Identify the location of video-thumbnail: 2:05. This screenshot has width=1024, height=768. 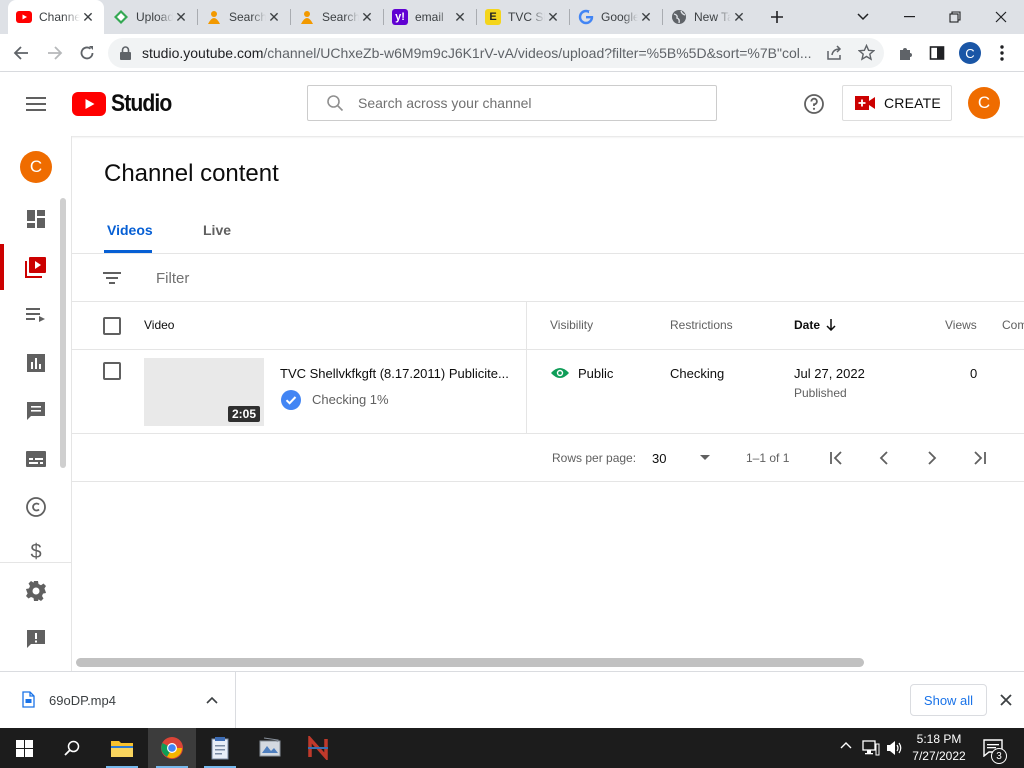
(204, 392).